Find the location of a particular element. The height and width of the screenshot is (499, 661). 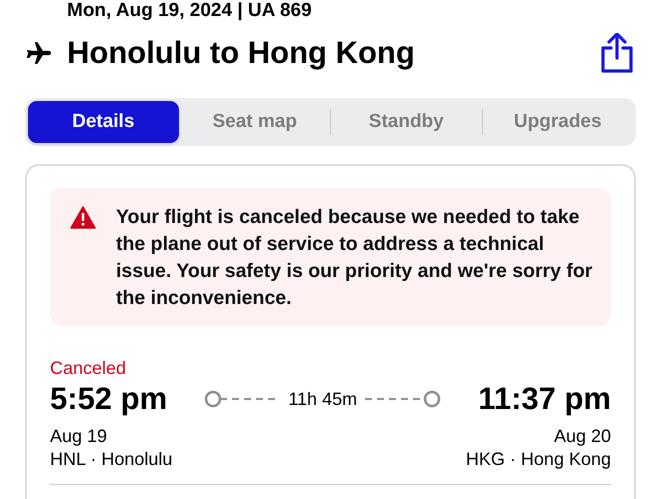

airplane-icon is located at coordinates (38, 53).